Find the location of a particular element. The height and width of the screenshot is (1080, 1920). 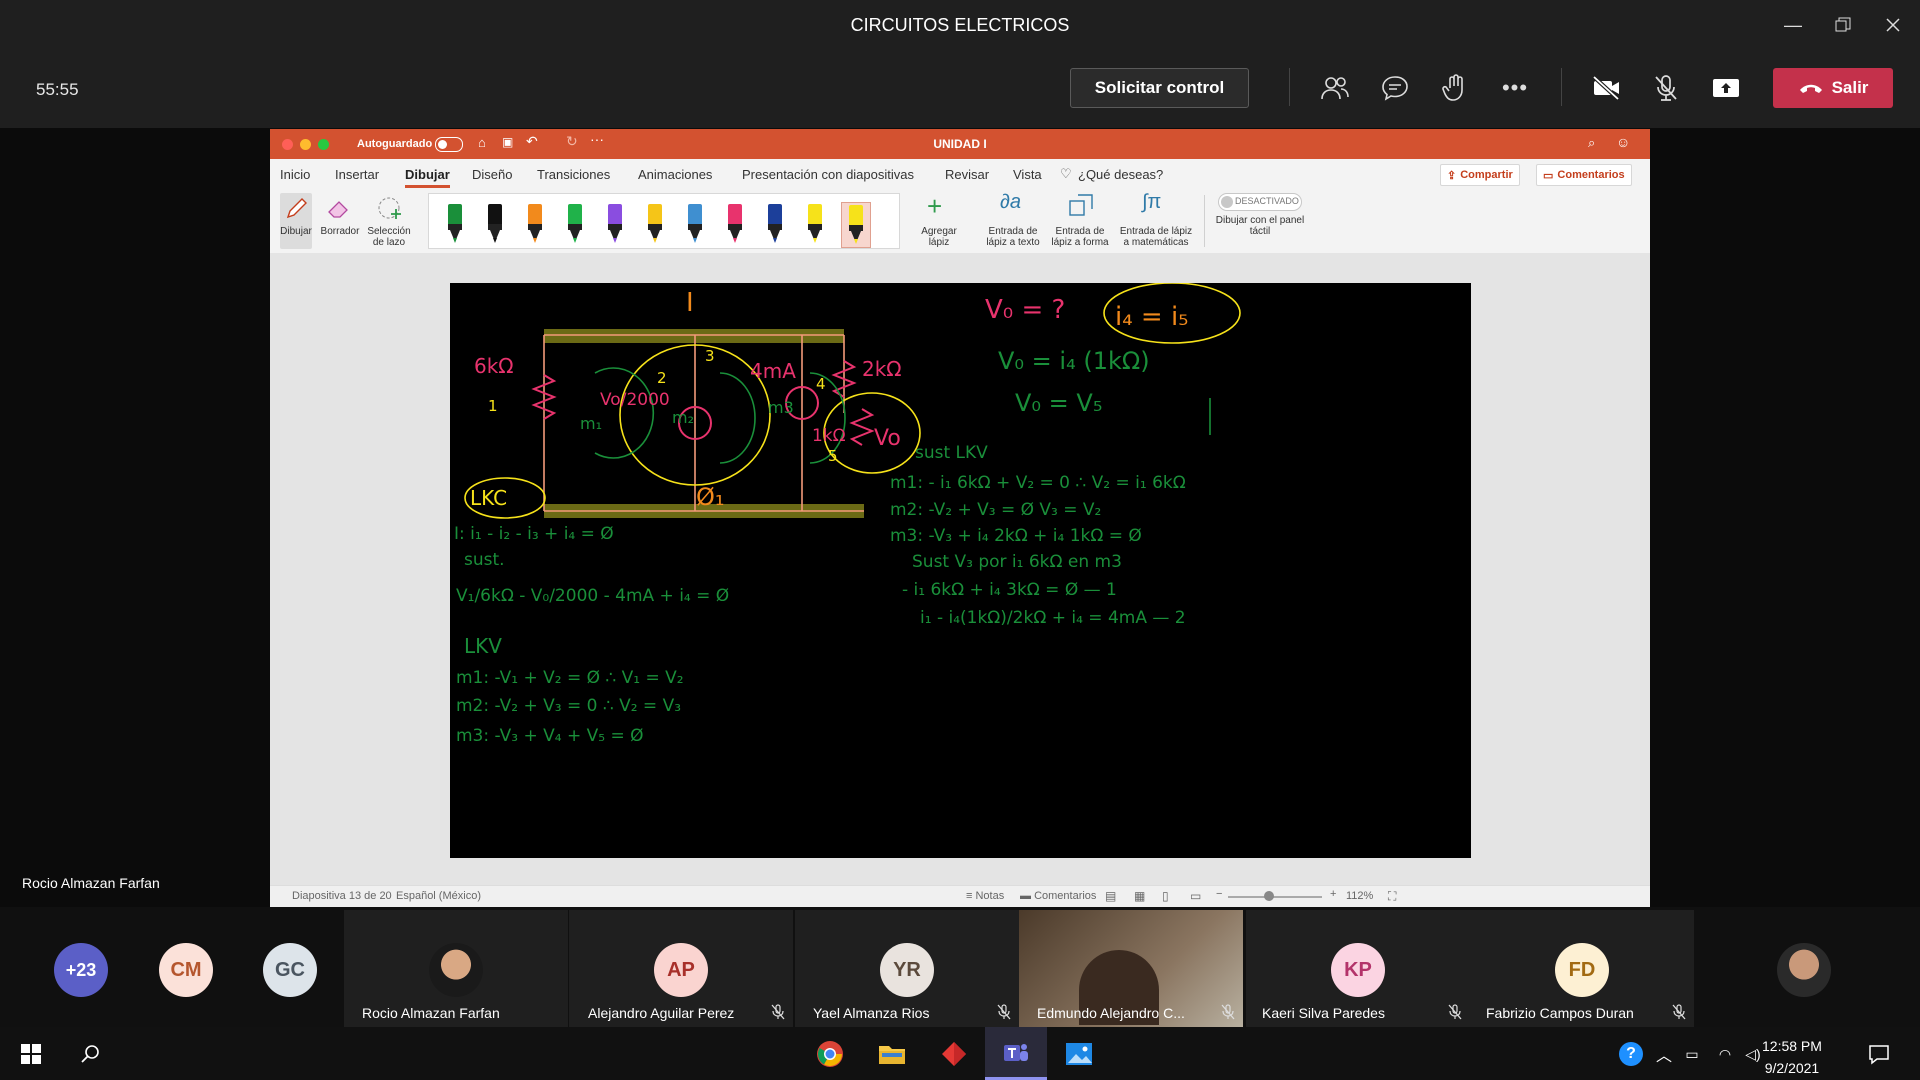

tab-transiciones: Transiciones is located at coordinates (573, 174).